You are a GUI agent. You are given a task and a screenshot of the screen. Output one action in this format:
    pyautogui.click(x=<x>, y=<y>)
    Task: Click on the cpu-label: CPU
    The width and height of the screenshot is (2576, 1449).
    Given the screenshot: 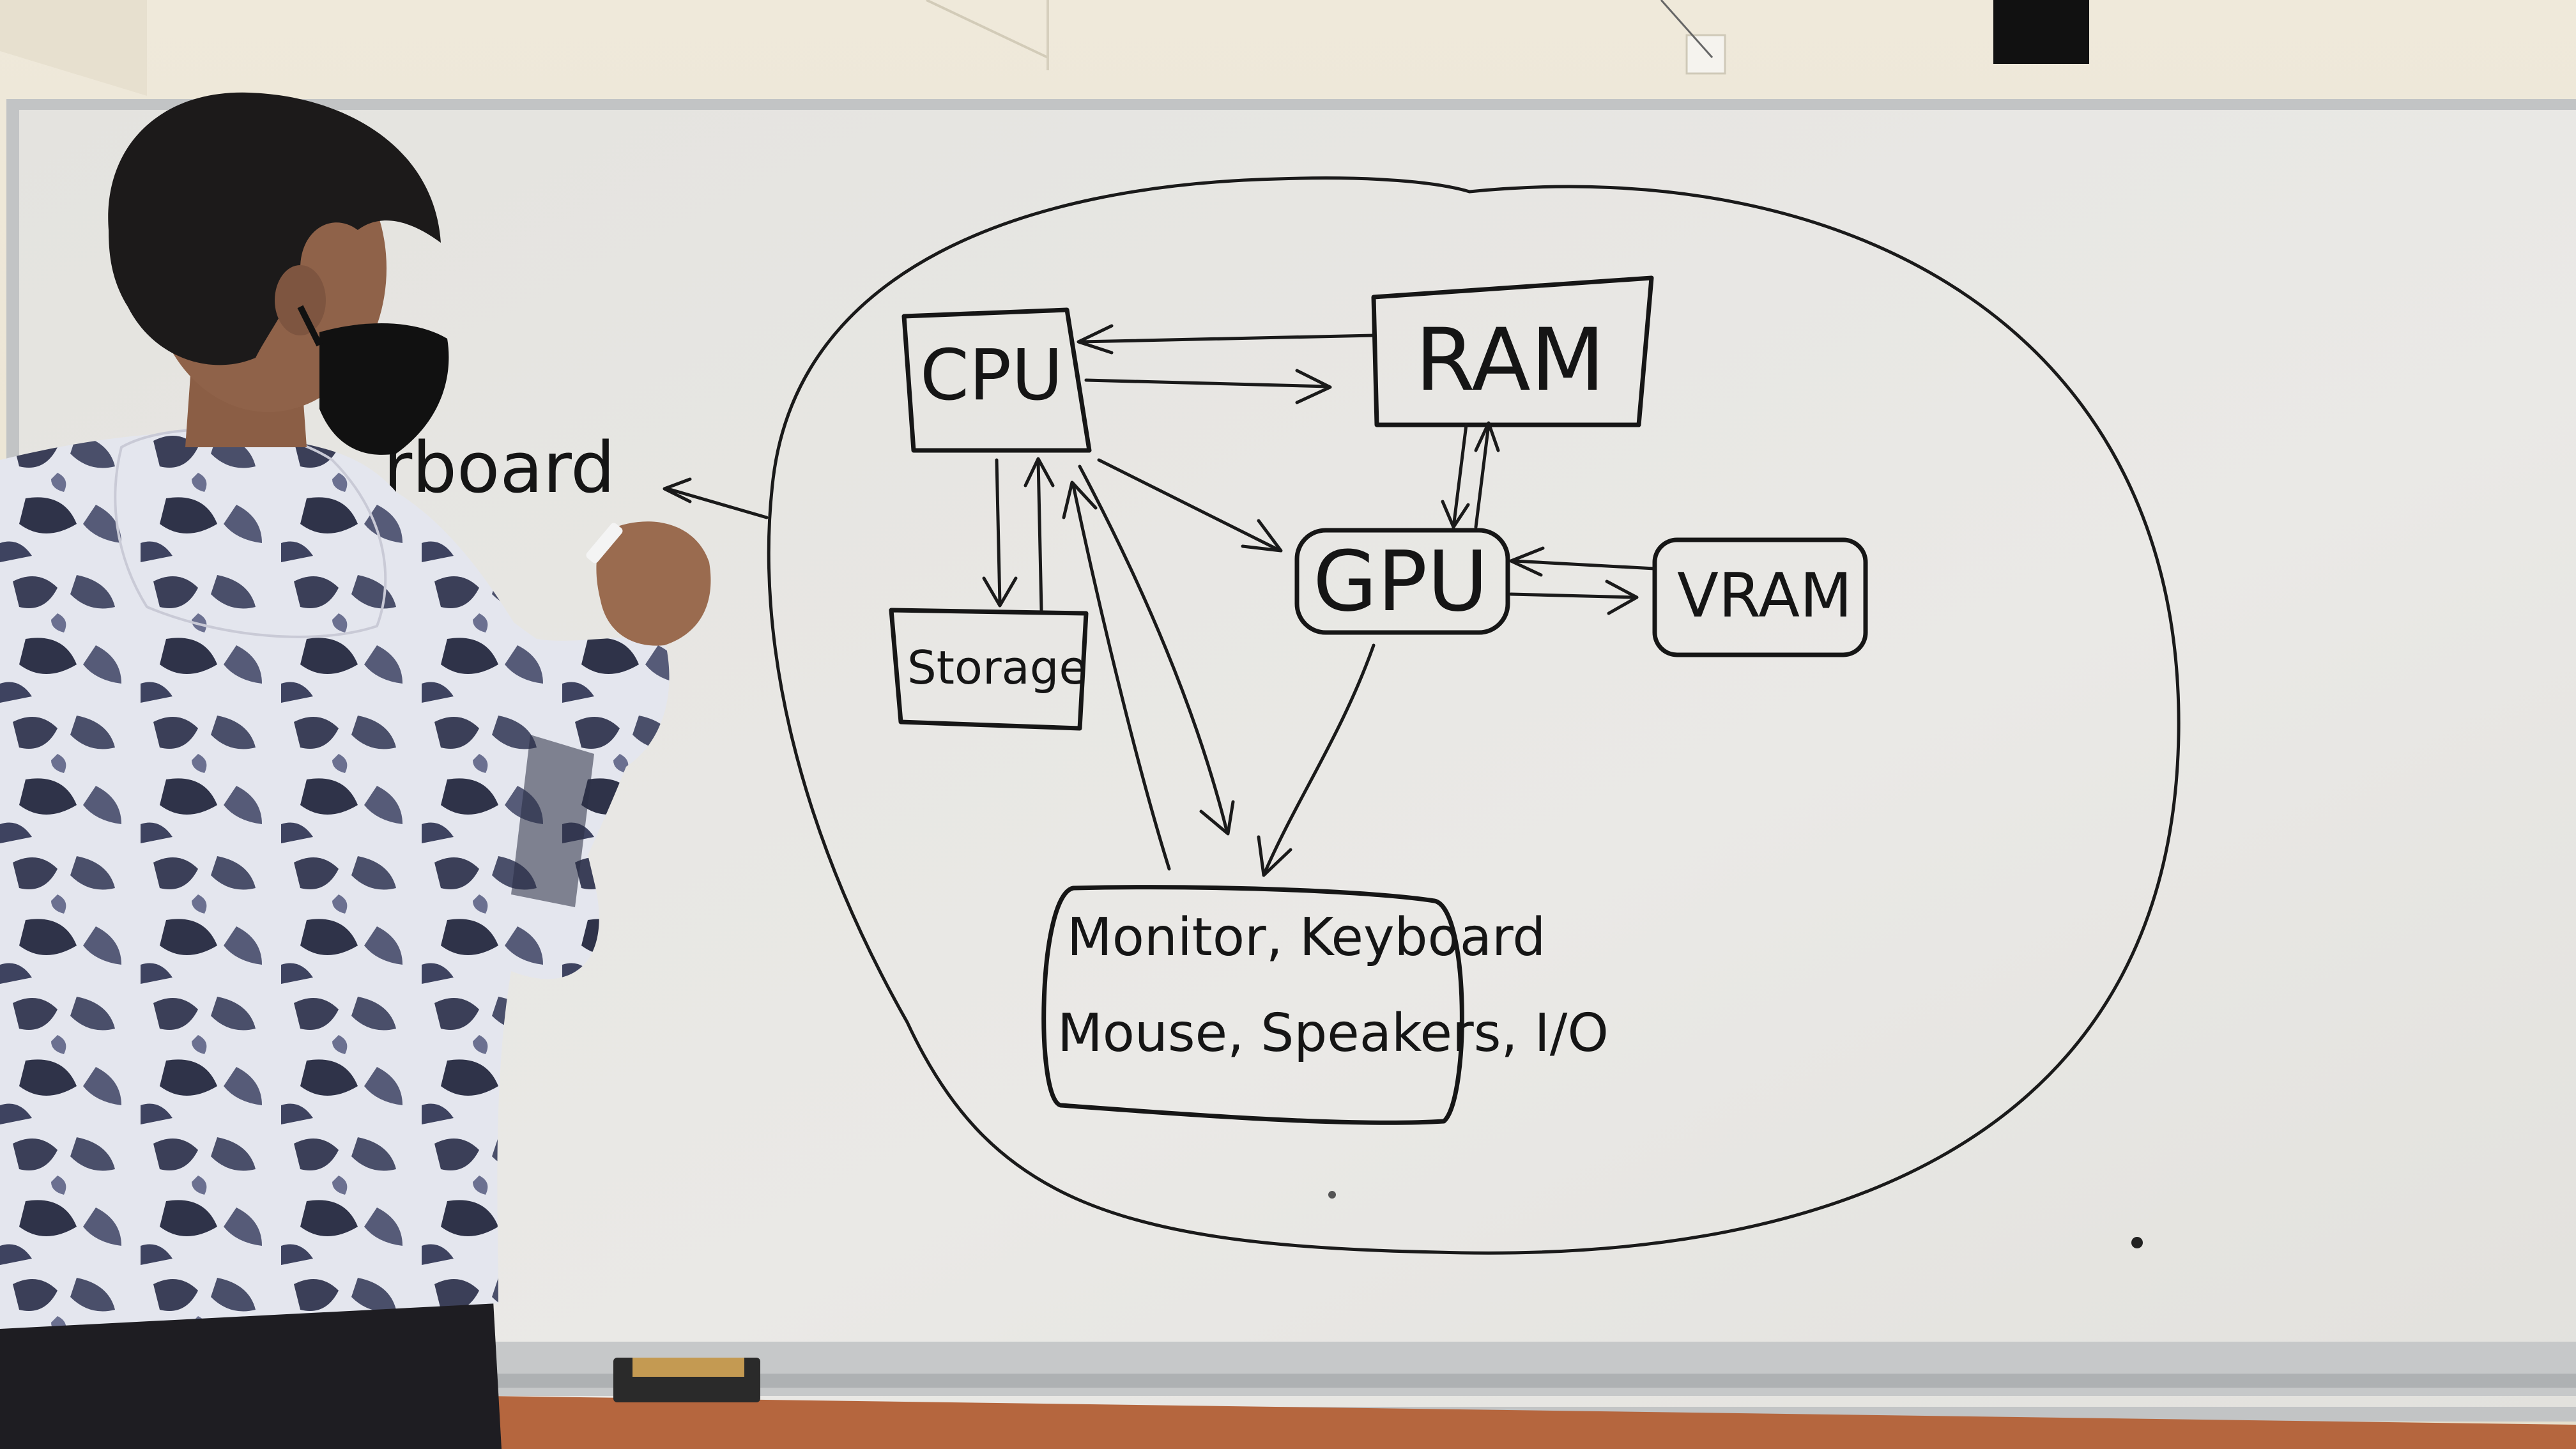 What is the action you would take?
    pyautogui.click(x=991, y=375)
    